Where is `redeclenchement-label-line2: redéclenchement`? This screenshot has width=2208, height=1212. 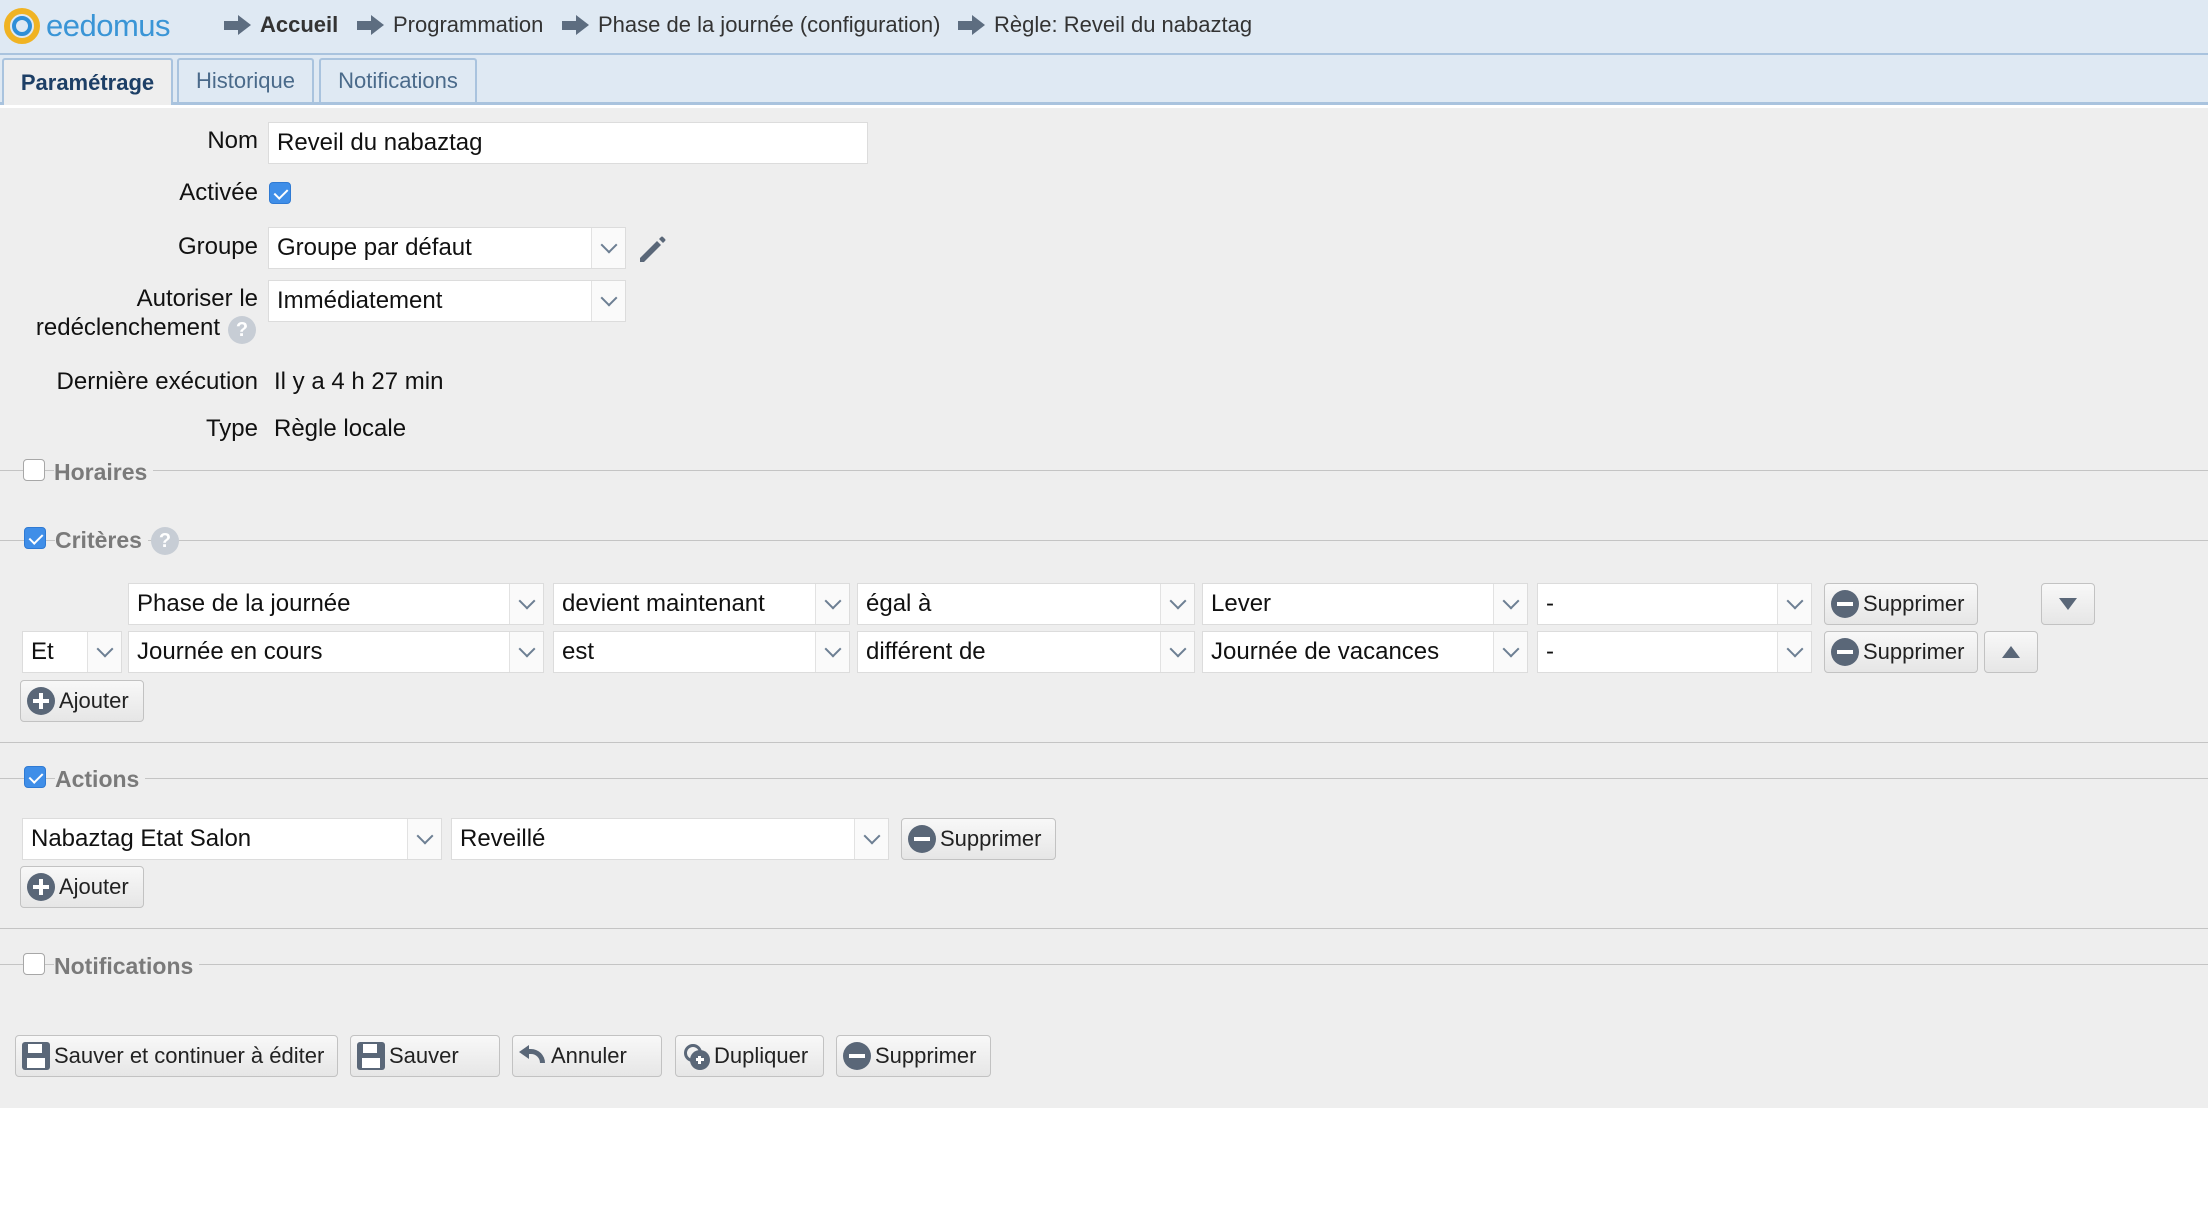 redeclenchement-label-line2: redéclenchement is located at coordinates (127, 327).